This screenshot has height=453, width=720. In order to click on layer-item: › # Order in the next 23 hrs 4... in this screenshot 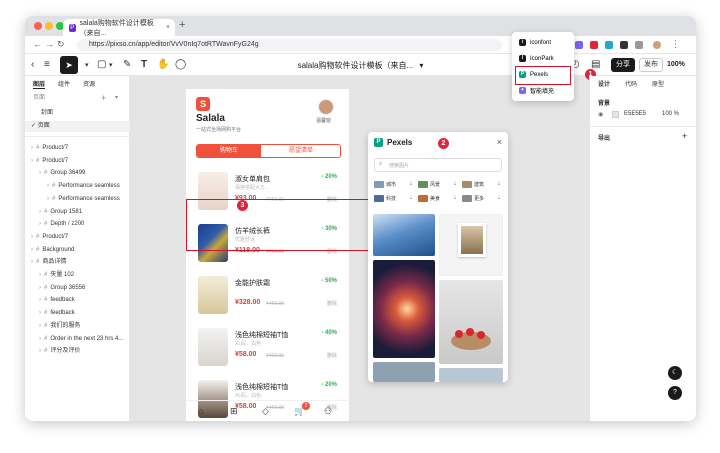, I will do `click(77, 339)`.